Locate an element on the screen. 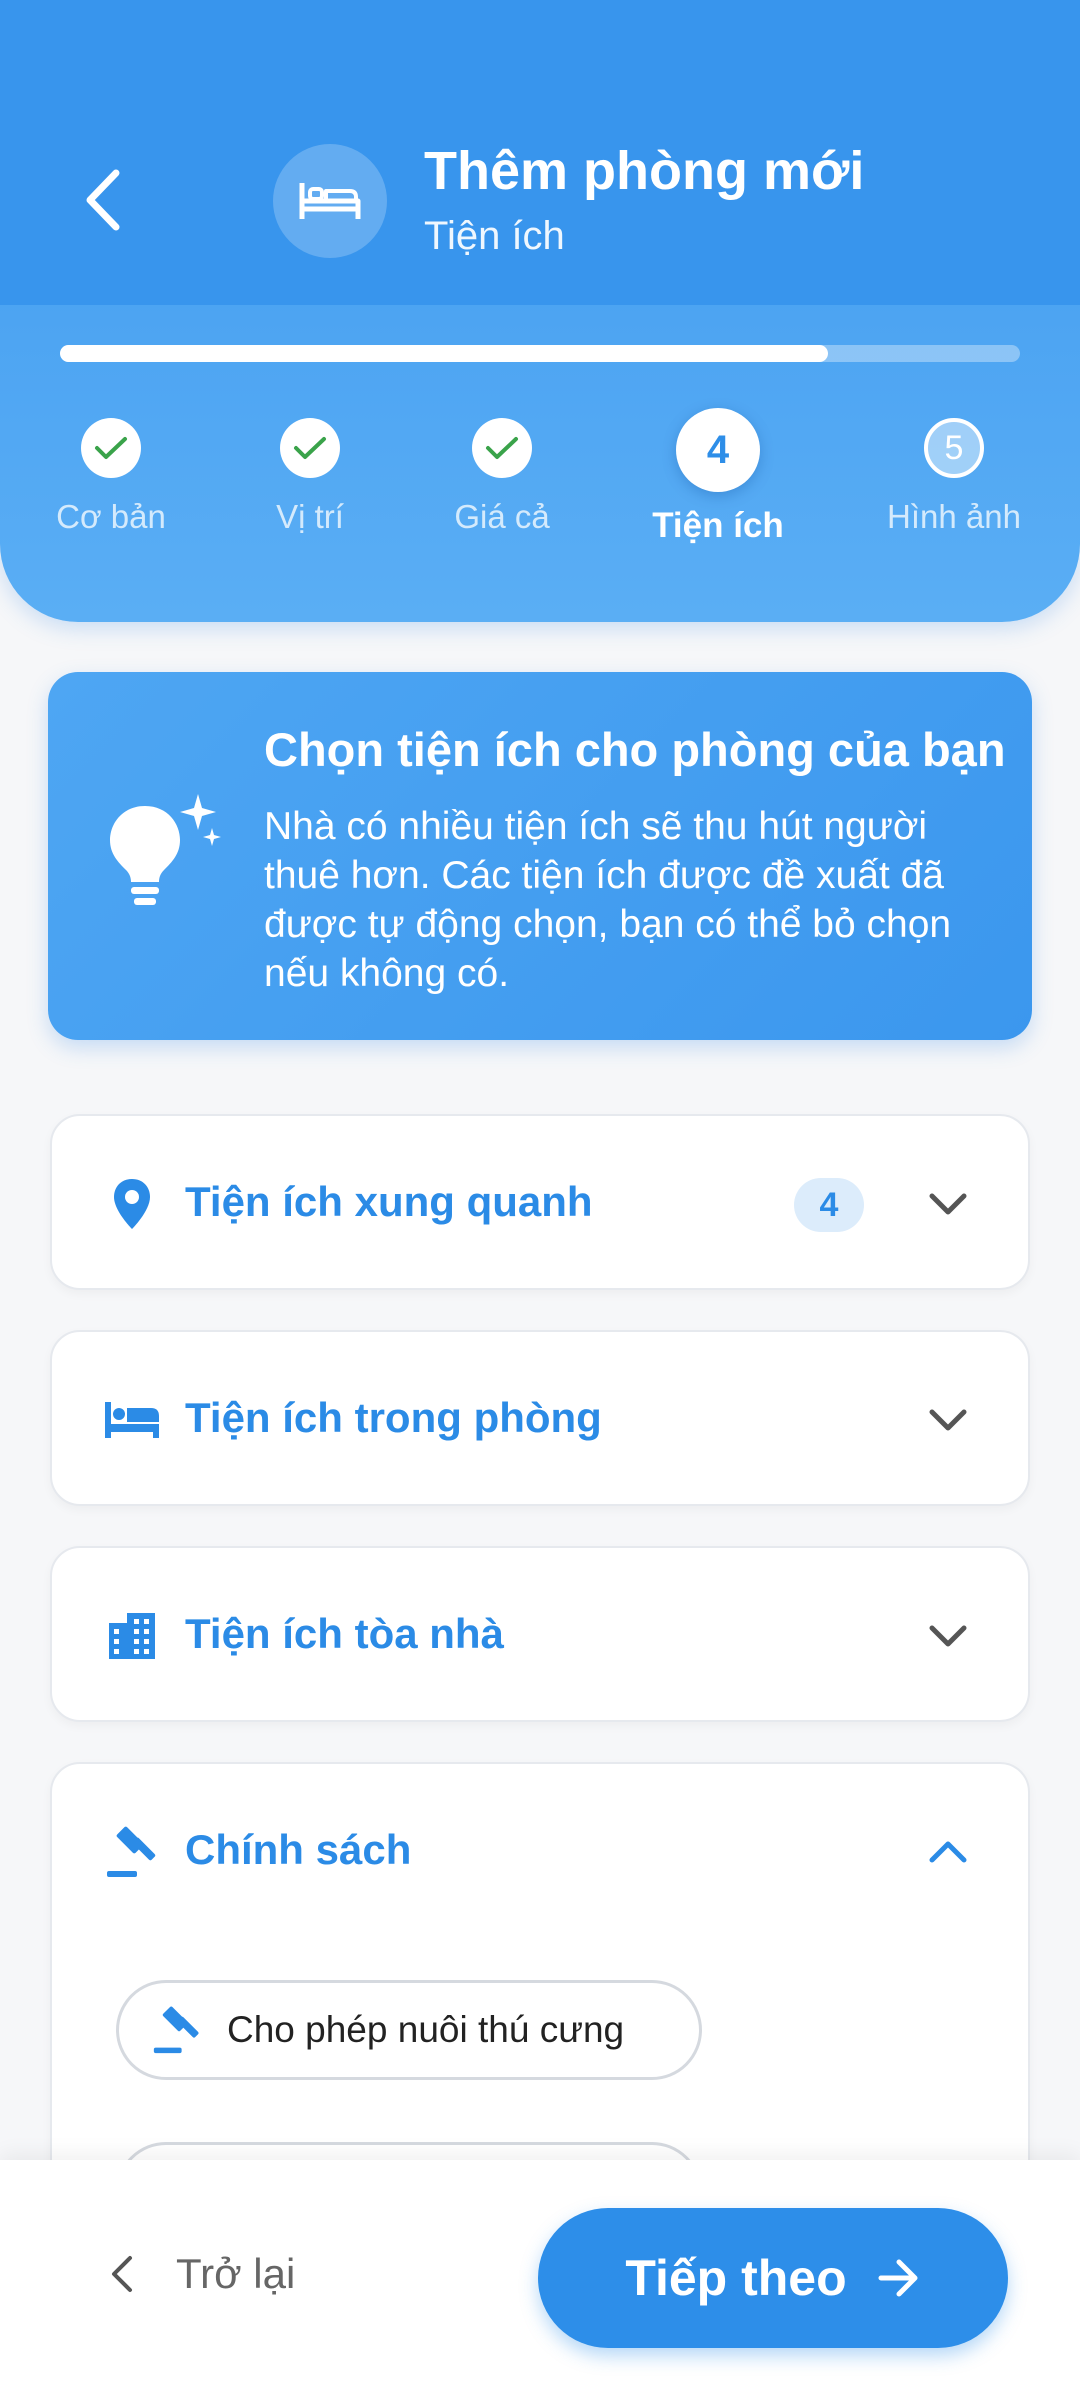  step-label: Vị trí is located at coordinates (310, 516).